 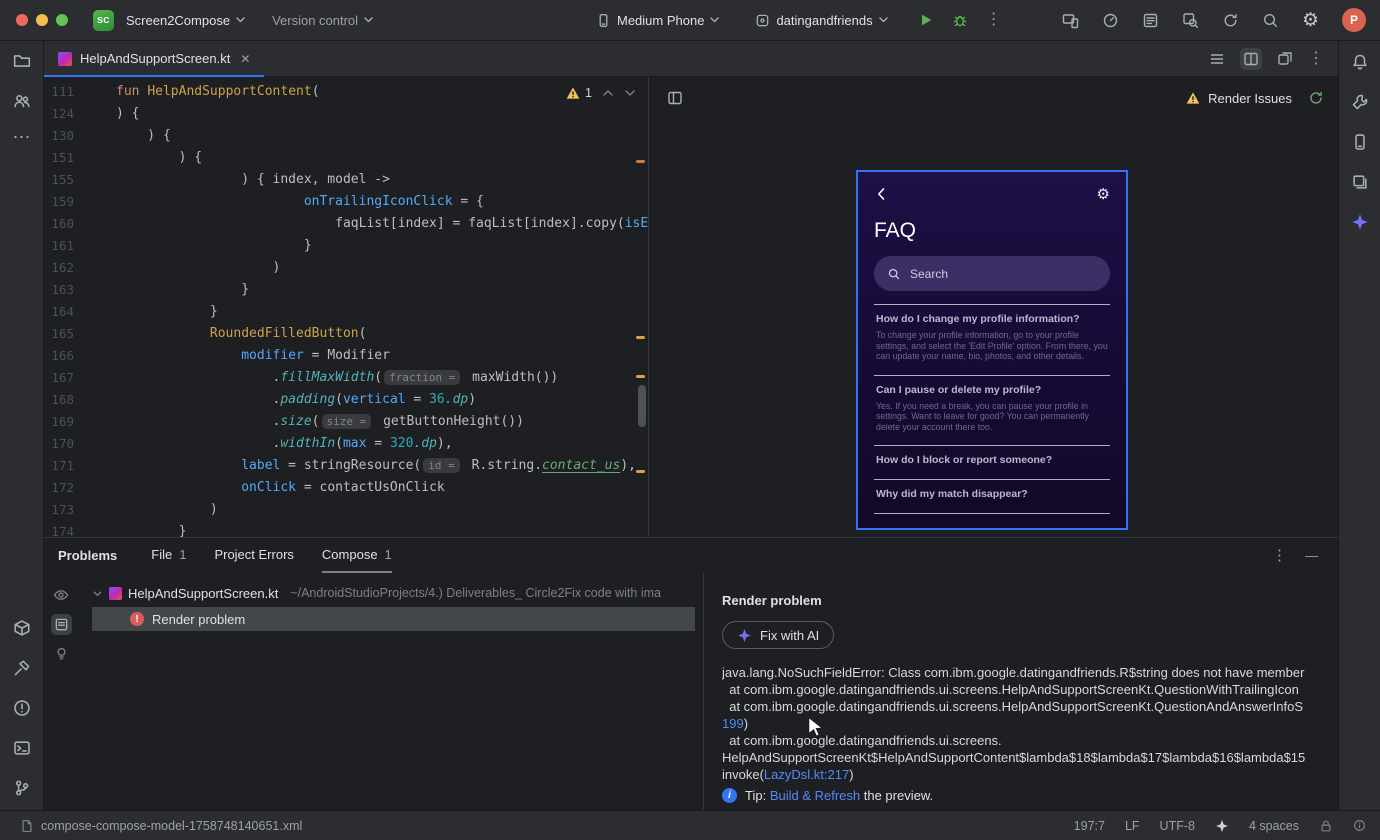 What do you see at coordinates (1279, 555) in the screenshot?
I see `panel-options-icon: ⋮` at bounding box center [1279, 555].